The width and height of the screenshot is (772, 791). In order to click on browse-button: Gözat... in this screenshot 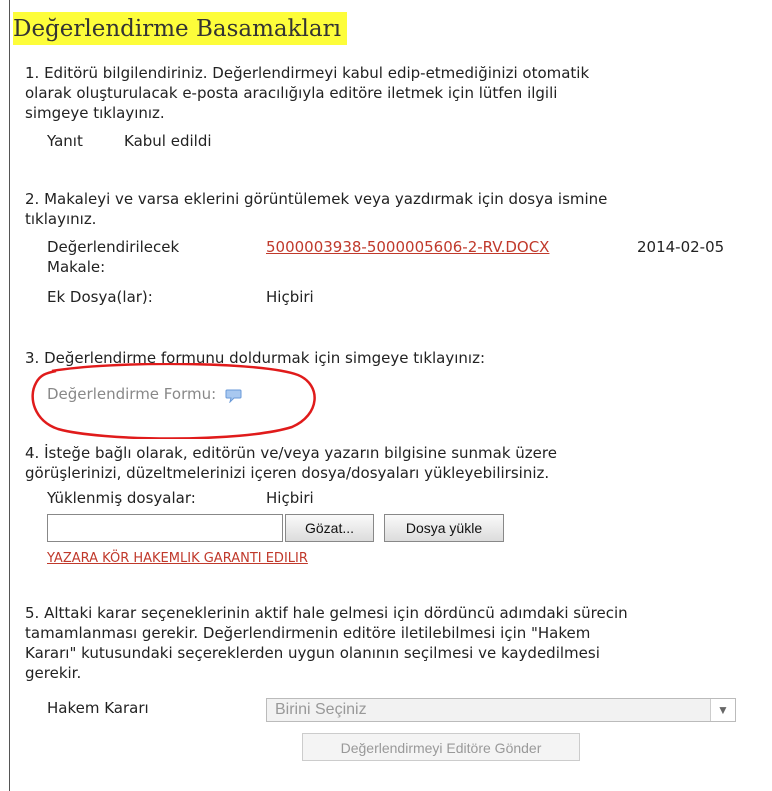, I will do `click(329, 528)`.